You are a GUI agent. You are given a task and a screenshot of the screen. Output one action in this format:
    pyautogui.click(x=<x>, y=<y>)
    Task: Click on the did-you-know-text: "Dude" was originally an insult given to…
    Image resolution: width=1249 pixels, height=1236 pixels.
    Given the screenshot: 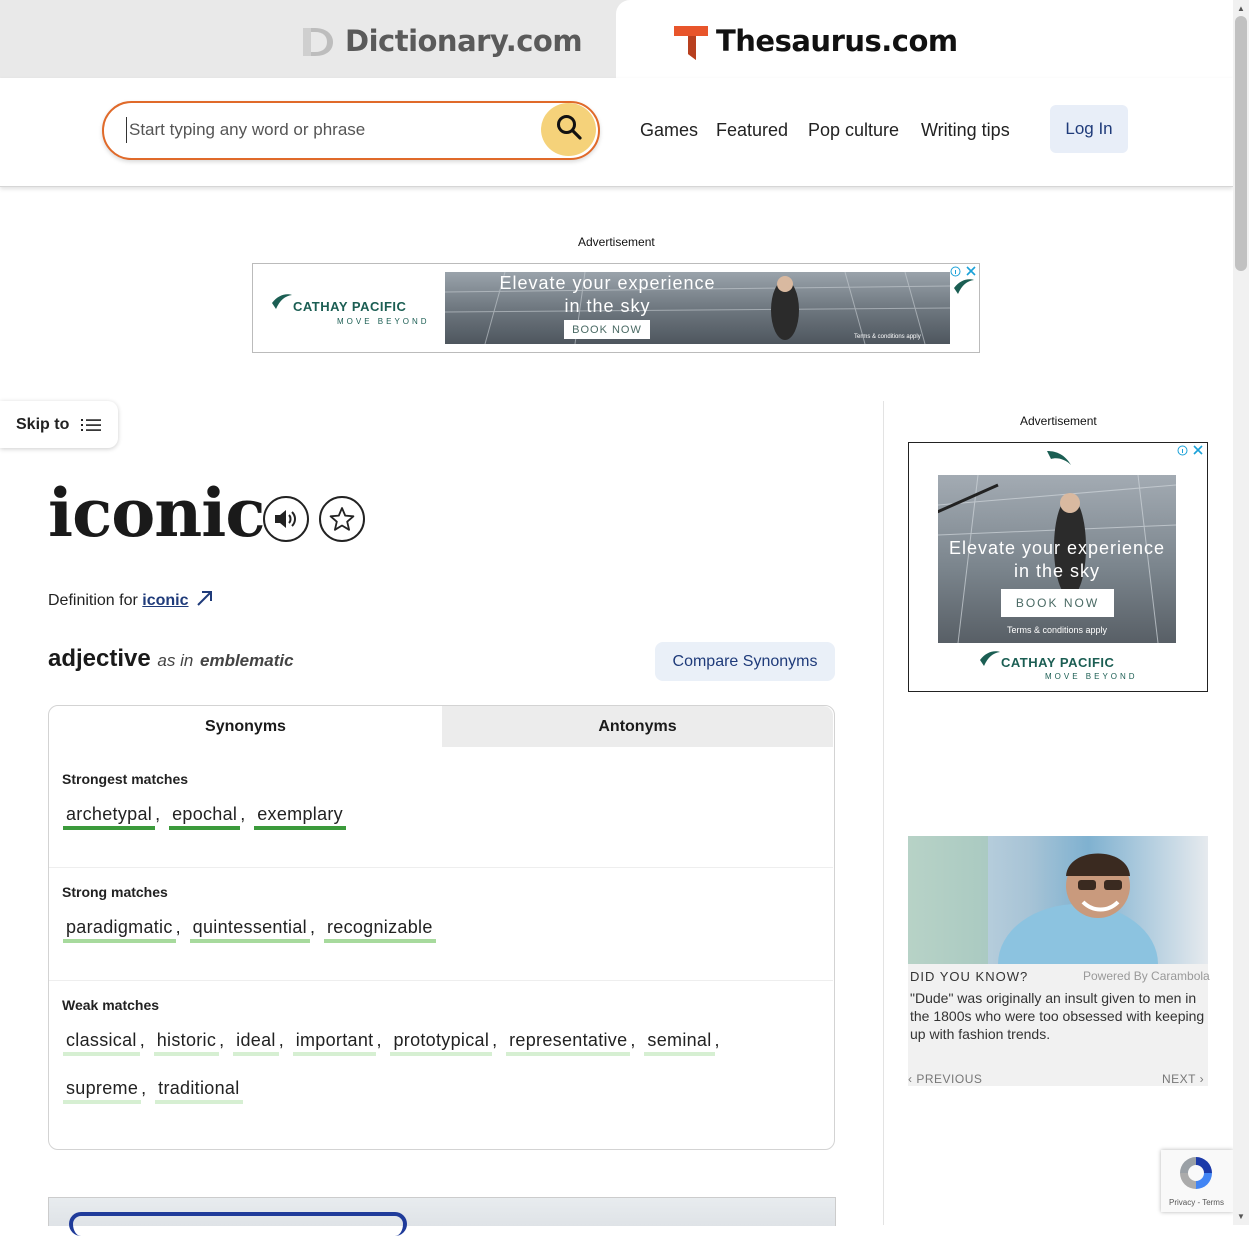 What is the action you would take?
    pyautogui.click(x=1057, y=1016)
    